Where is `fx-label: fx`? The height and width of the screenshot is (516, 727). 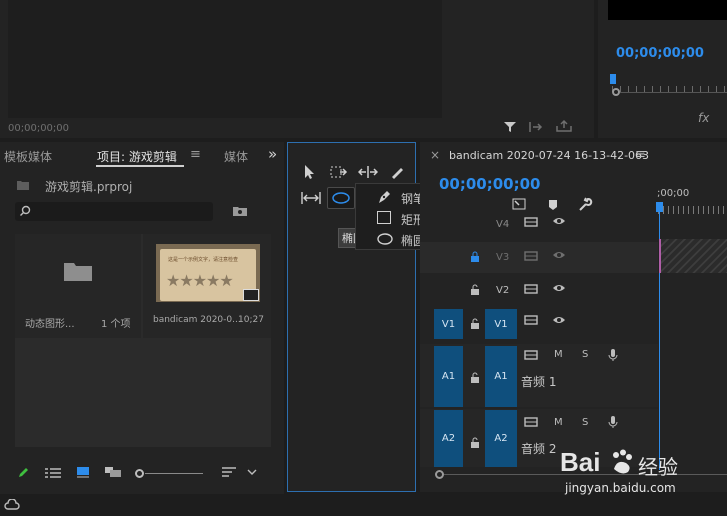
fx-label: fx is located at coordinates (704, 118).